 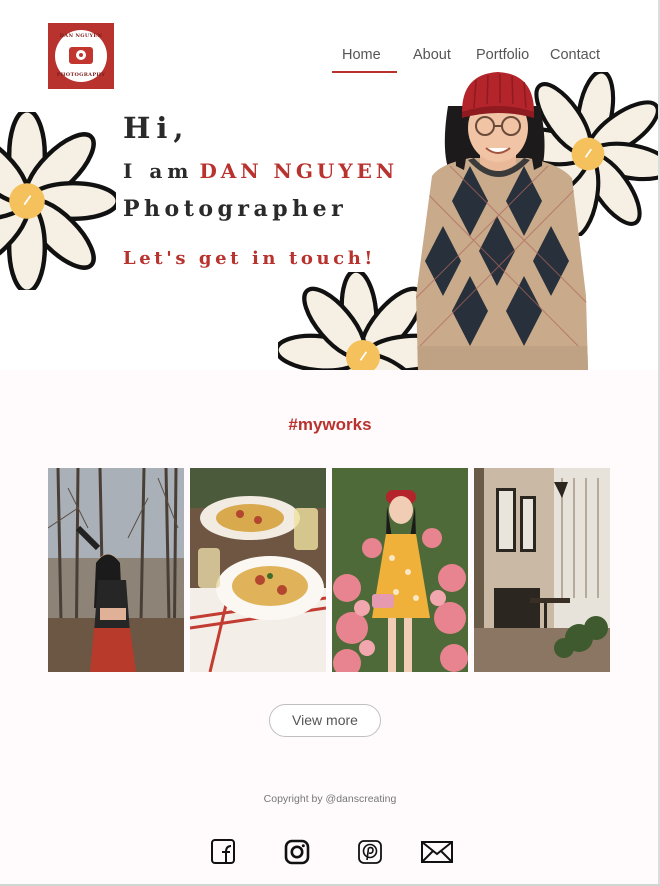 What do you see at coordinates (330, 799) in the screenshot?
I see `copyright-text: Copyright by @danscreating` at bounding box center [330, 799].